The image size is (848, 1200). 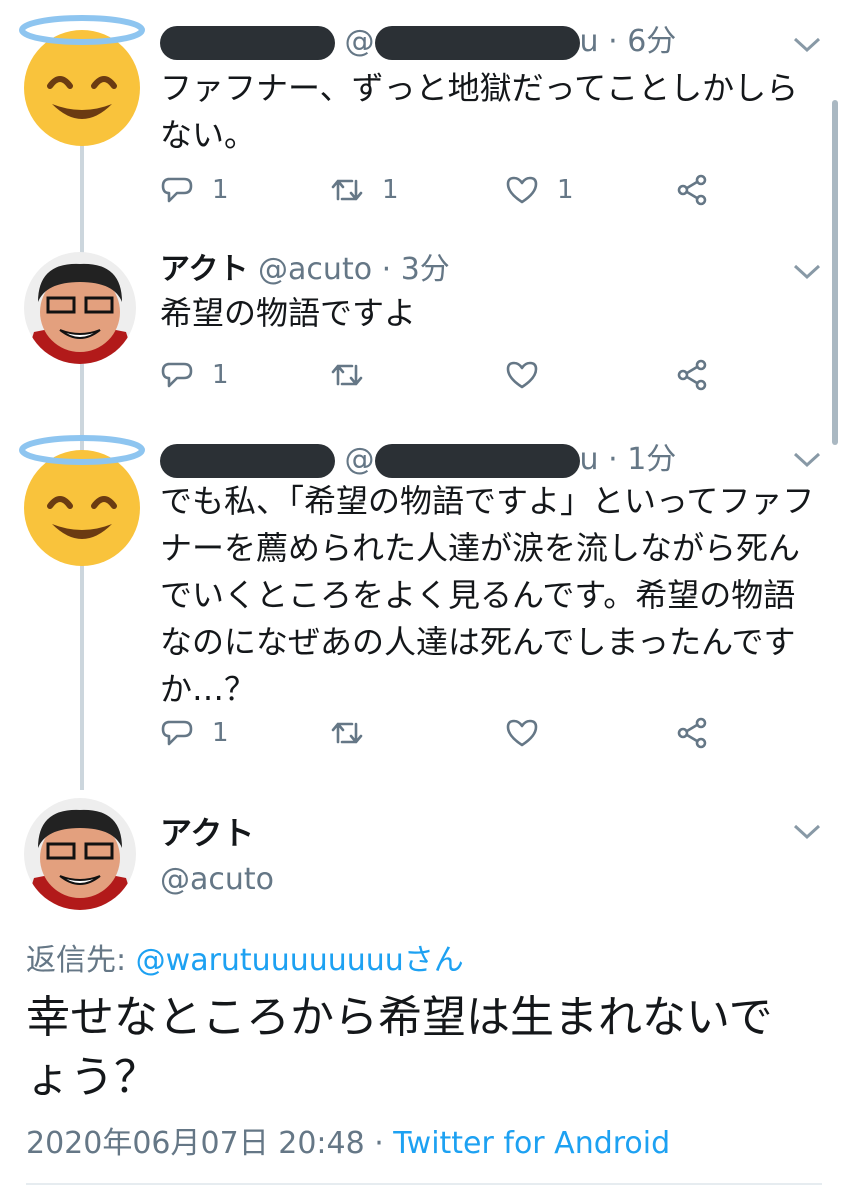 I want to click on source-link: Twitter for Android, so click(x=531, y=1143).